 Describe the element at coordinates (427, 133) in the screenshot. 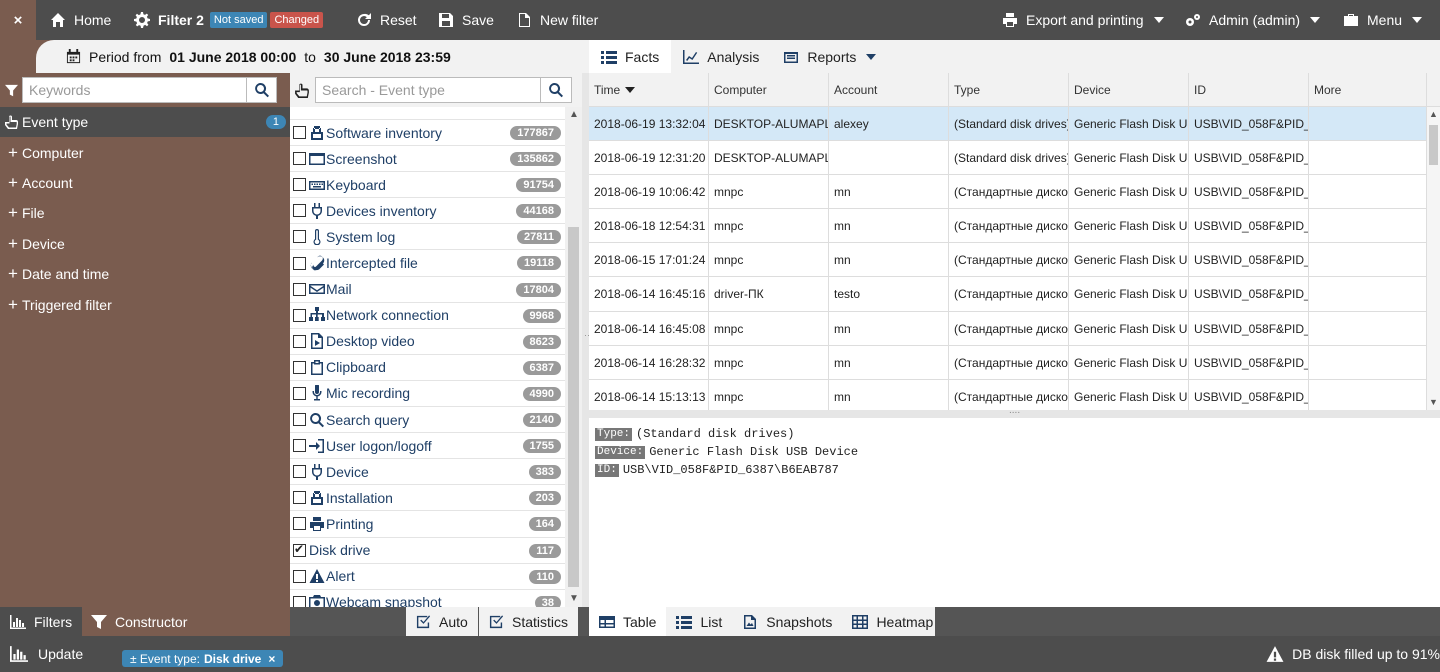

I see `event-type-item: Software inventory 177867` at that location.